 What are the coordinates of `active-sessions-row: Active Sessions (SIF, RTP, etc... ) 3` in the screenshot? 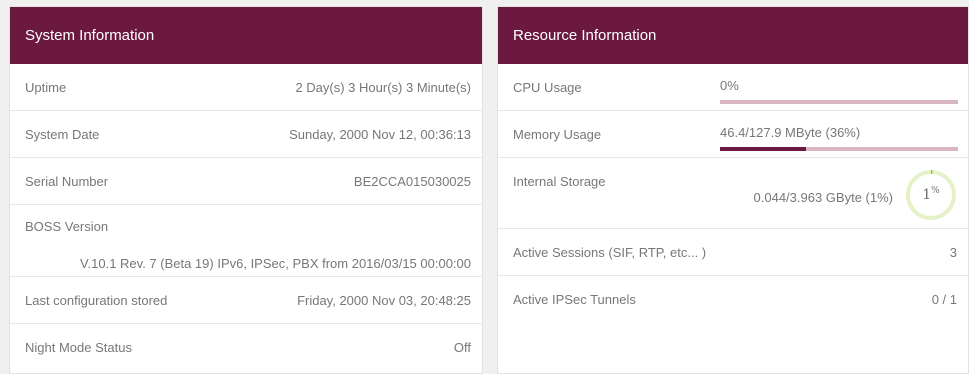 It's located at (733, 252).